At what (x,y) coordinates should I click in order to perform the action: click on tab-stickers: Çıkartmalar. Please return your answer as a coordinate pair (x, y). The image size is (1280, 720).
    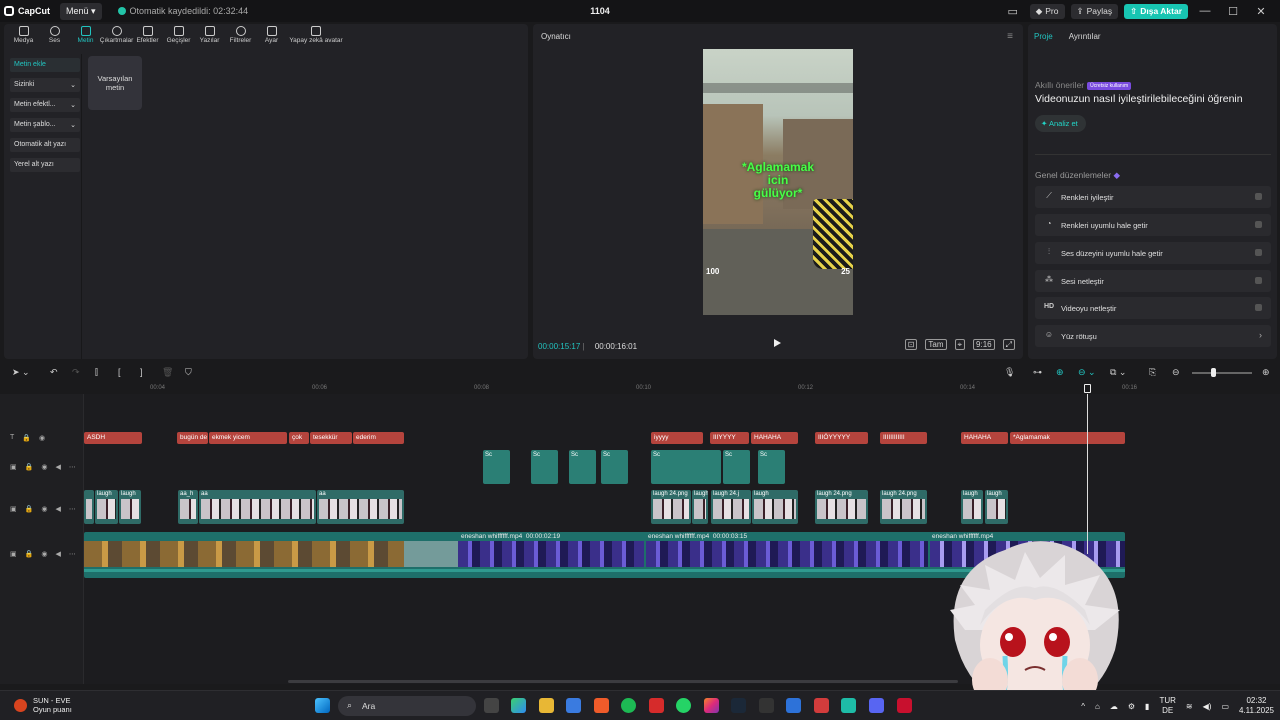
    Looking at the image, I should click on (116, 37).